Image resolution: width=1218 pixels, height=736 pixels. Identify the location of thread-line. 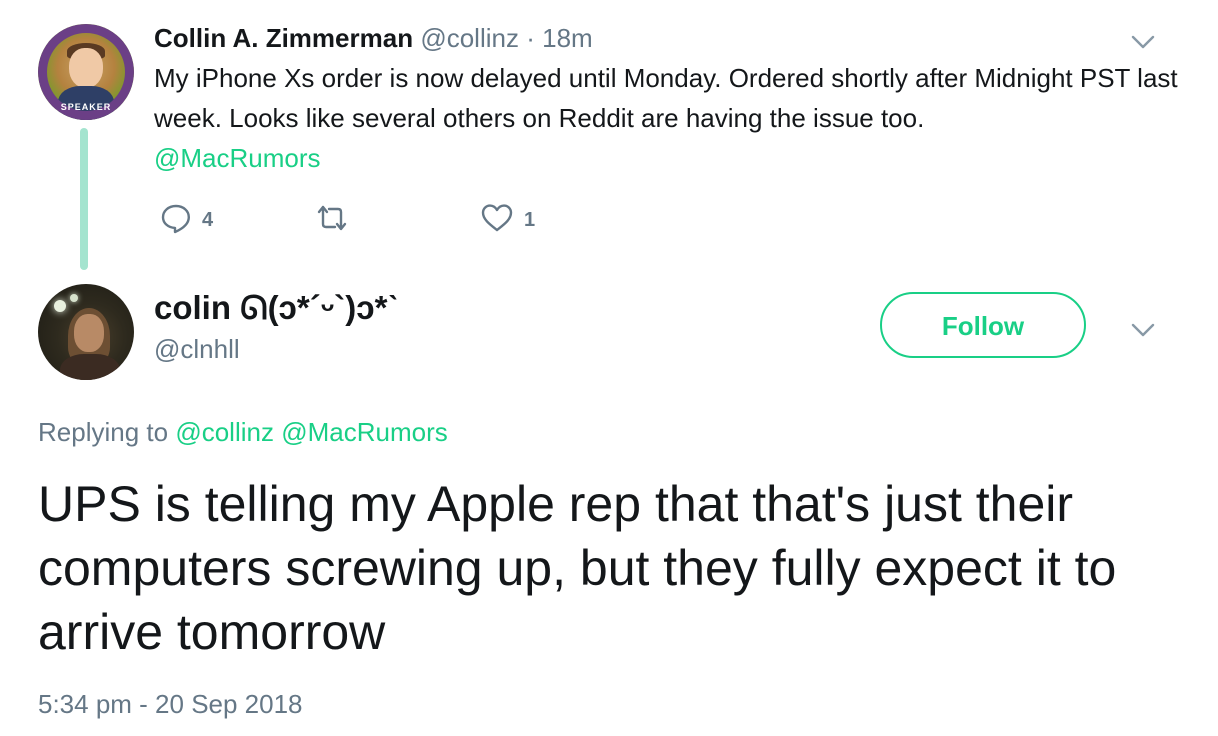
(84, 199).